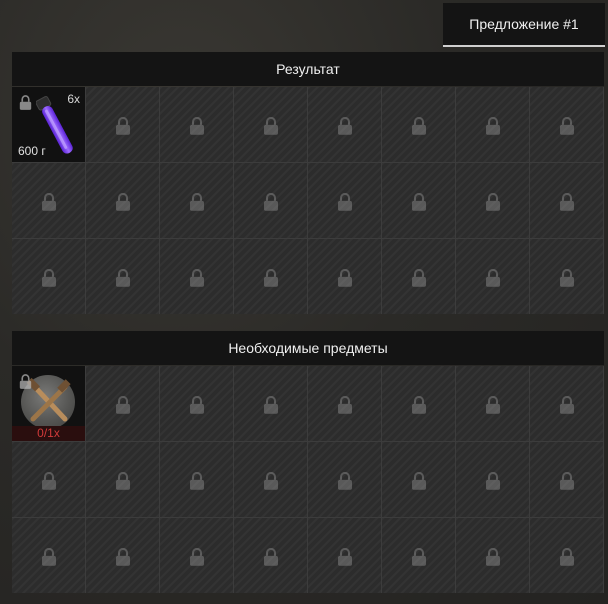  Describe the element at coordinates (48, 124) in the screenshot. I see `result-item-slot: 6x 600 г` at that location.